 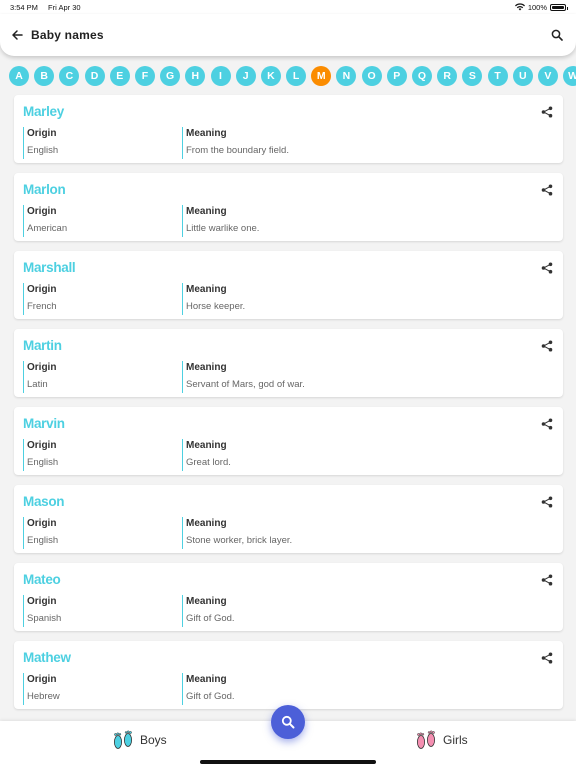 I want to click on baby-name: Marshall, so click(x=49, y=267).